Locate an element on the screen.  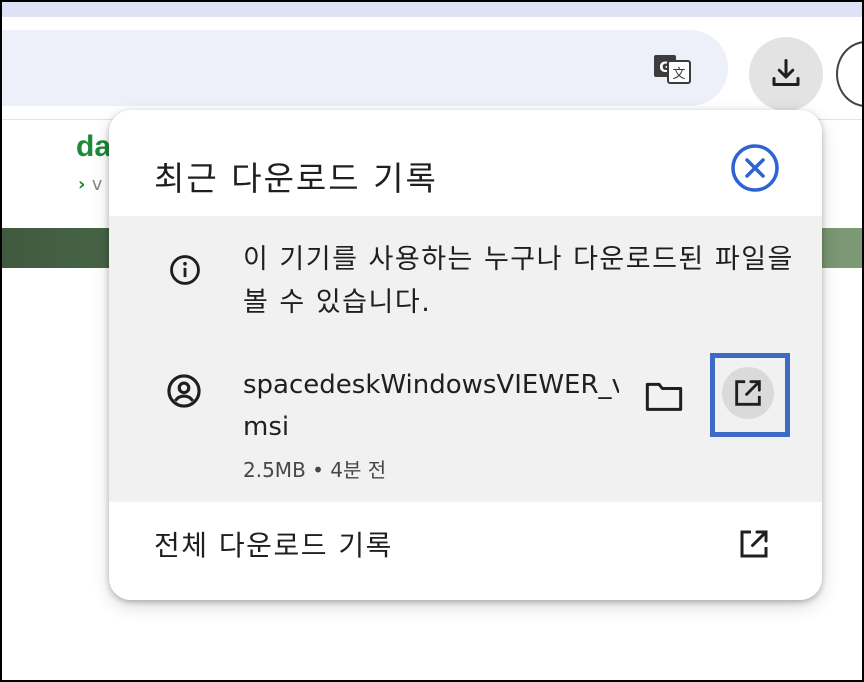
site-subtitle: › v is located at coordinates (90, 184).